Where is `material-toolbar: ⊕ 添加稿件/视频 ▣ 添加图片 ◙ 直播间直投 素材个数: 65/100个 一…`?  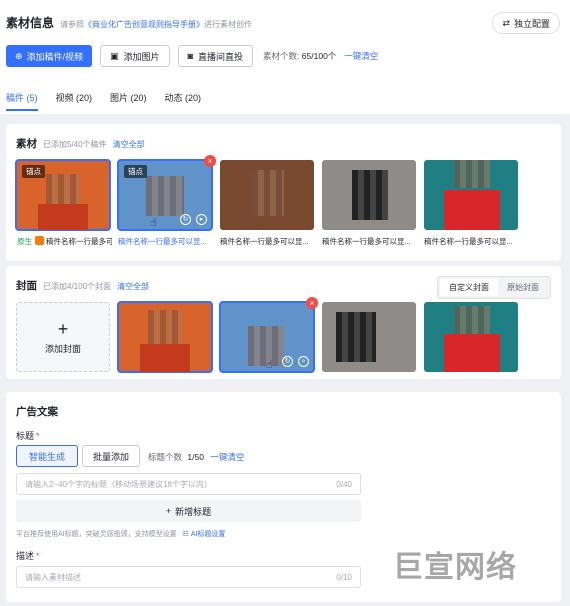
material-toolbar: ⊕ 添加稿件/视频 ▣ 添加图片 ◙ 直播间直投 素材个数: 65/100个 一… is located at coordinates (192, 56).